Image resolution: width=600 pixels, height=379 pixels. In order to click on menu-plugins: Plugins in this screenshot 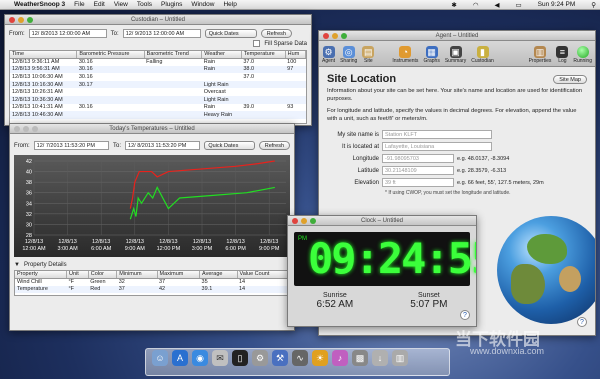, I will do `click(171, 4)`.